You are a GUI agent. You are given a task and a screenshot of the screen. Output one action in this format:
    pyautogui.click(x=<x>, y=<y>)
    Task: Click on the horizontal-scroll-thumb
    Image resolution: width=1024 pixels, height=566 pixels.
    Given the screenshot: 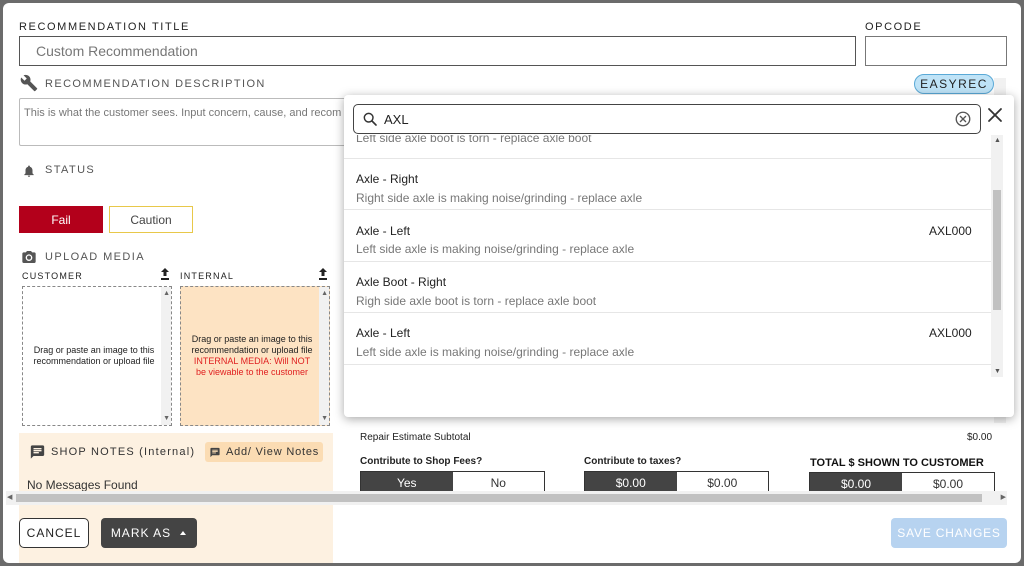 What is the action you would take?
    pyautogui.click(x=499, y=498)
    